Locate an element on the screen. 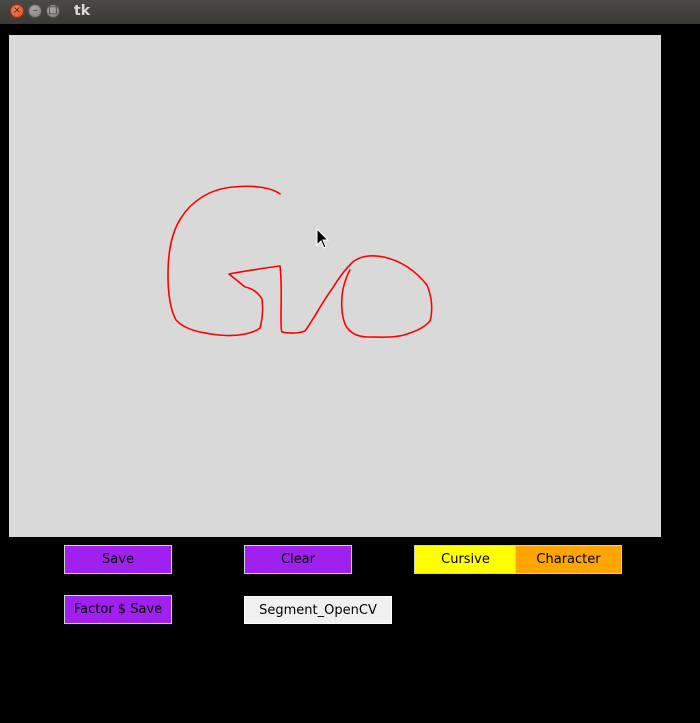 This screenshot has height=723, width=700. clear-button: Clear is located at coordinates (298, 559).